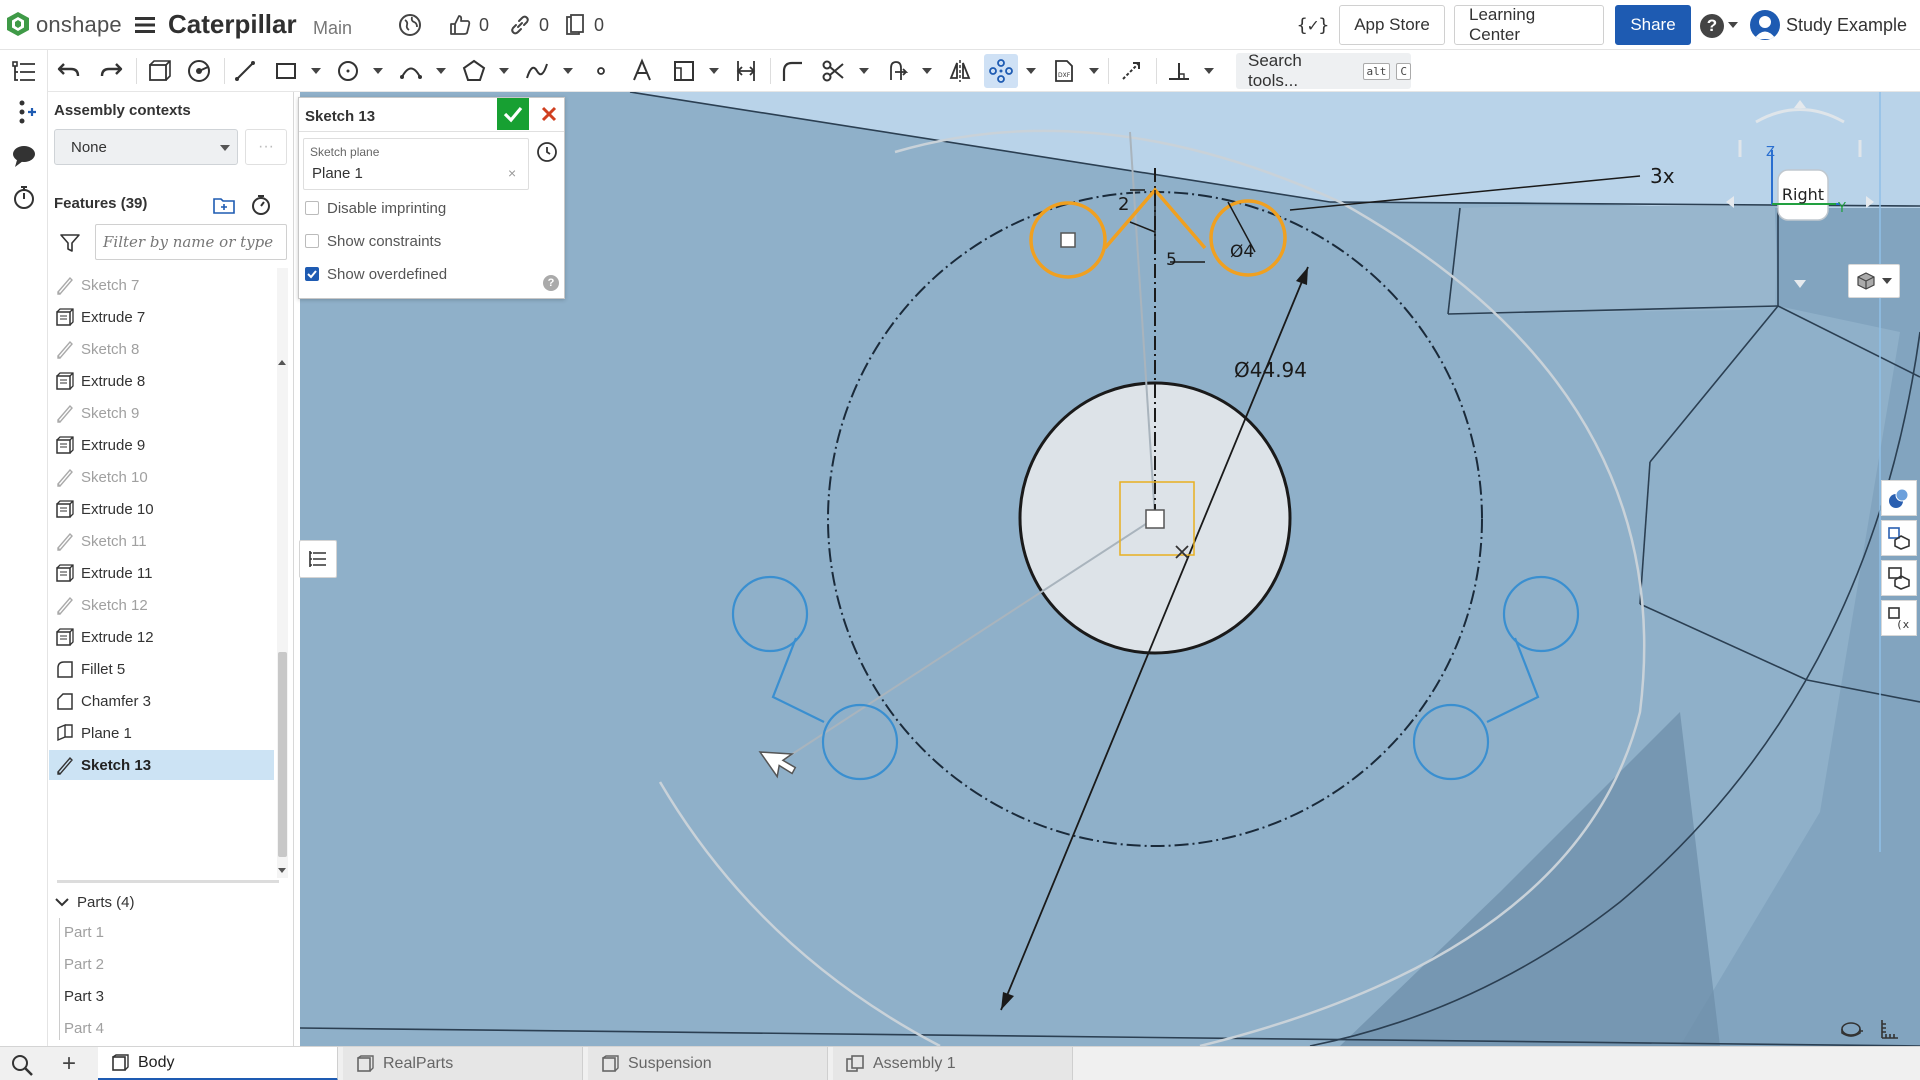  I want to click on help-icon: ?, so click(1712, 26).